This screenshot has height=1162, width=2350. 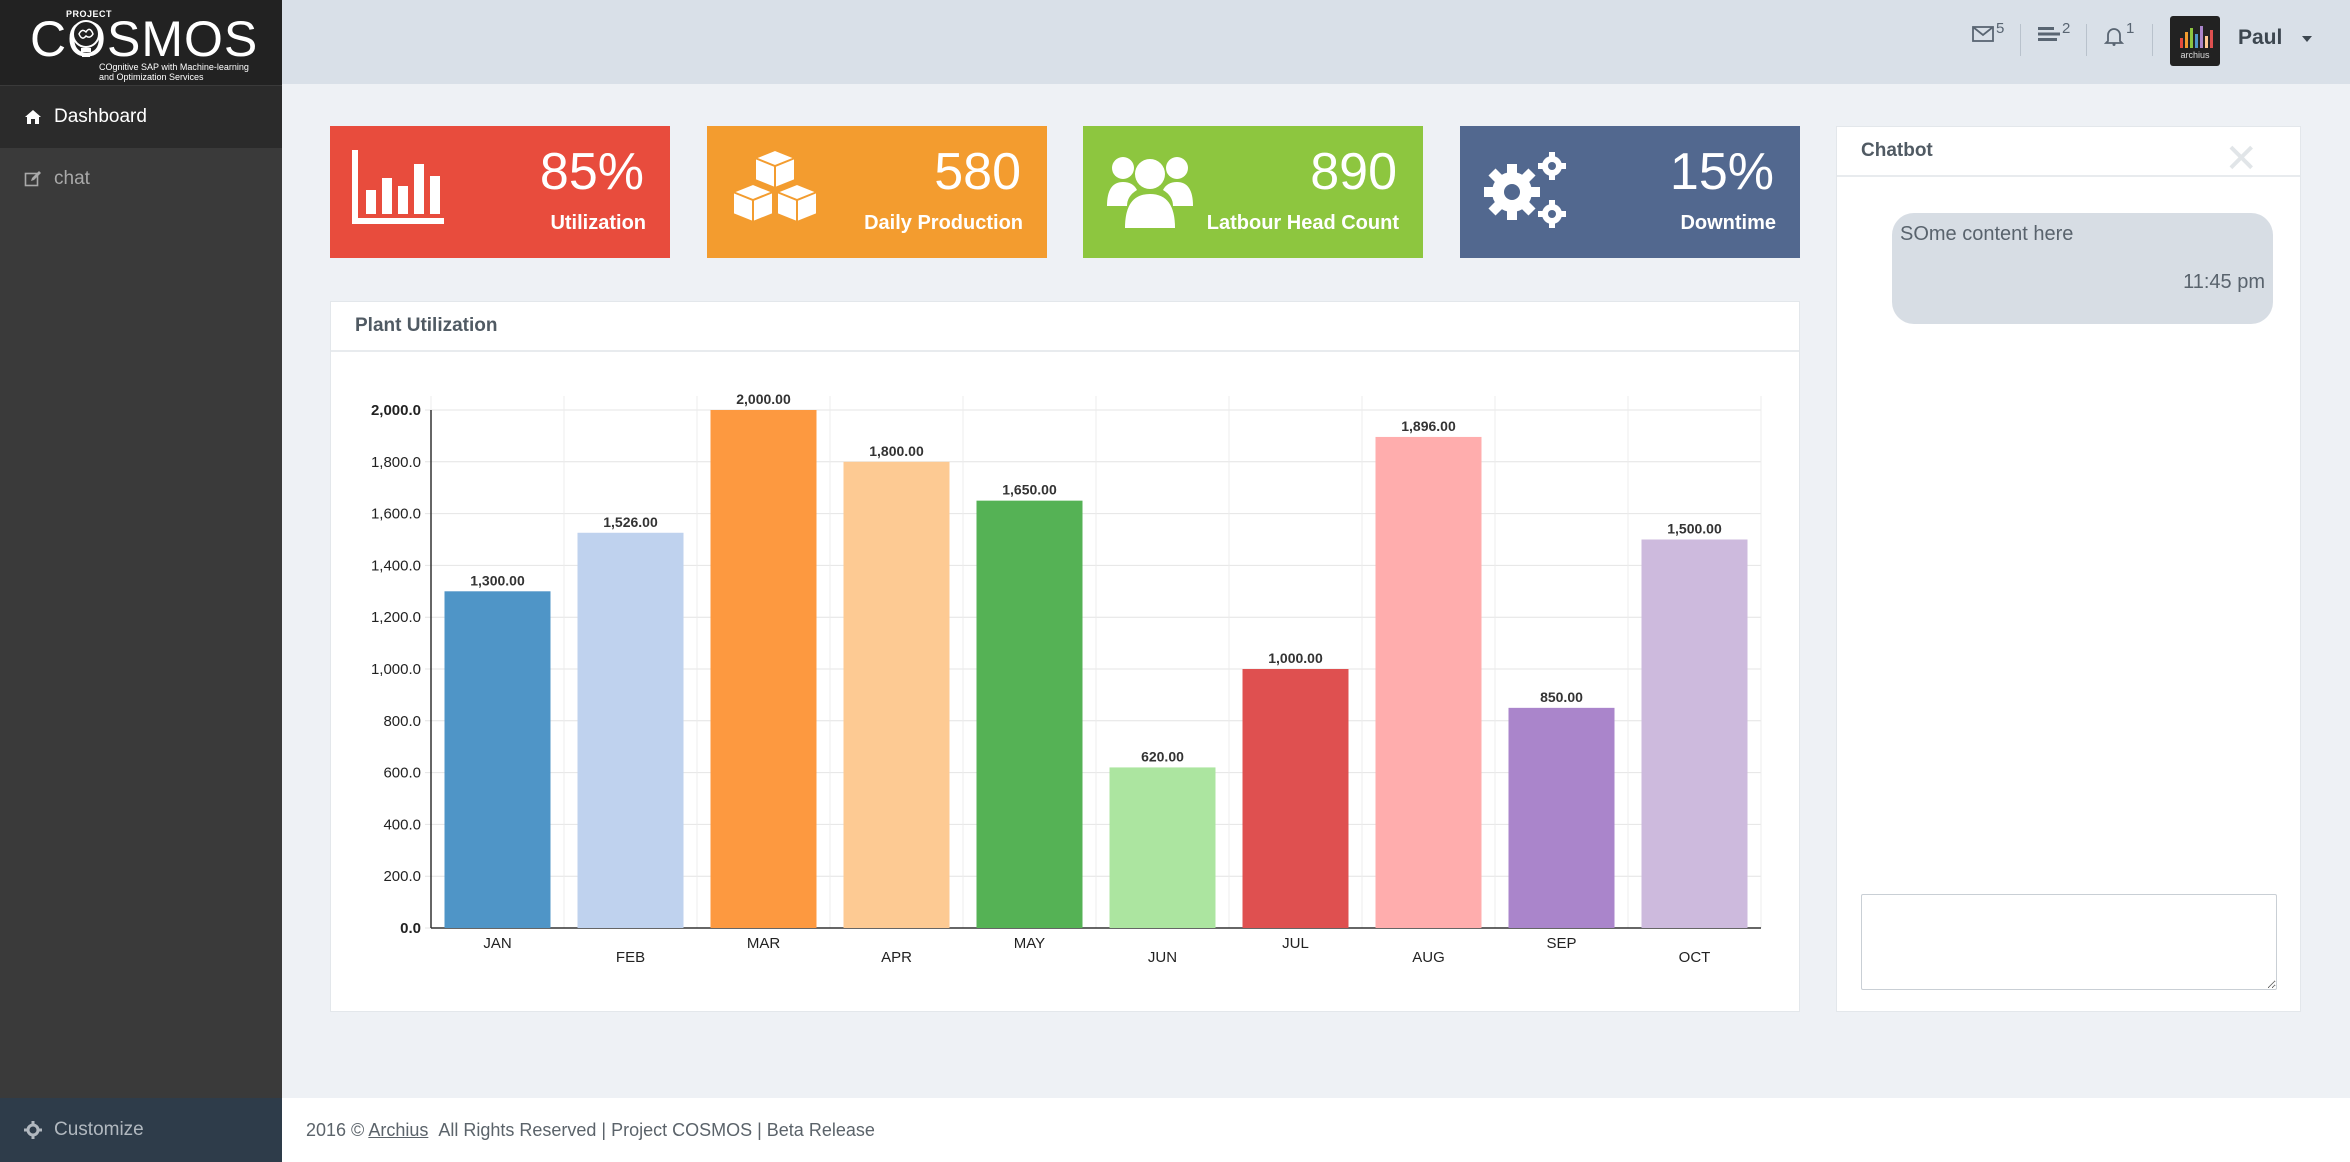 What do you see at coordinates (630, 522) in the screenshot?
I see `bar-data-label: 1,526.00` at bounding box center [630, 522].